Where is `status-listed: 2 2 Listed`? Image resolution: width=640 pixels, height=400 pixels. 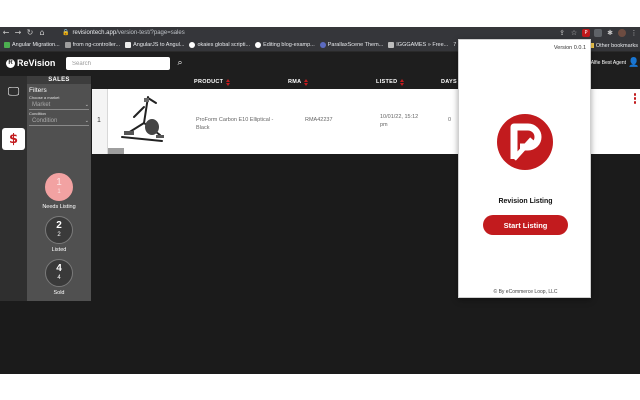 status-listed: 2 2 Listed is located at coordinates (59, 234).